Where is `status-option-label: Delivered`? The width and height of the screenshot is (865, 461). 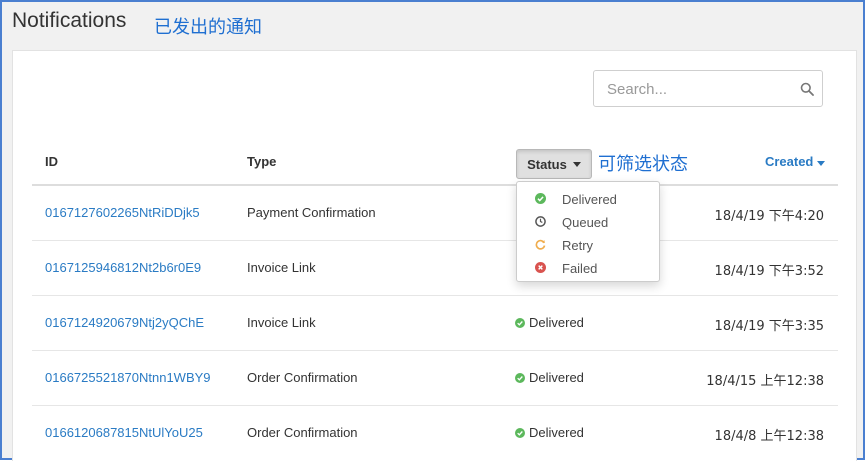 status-option-label: Delivered is located at coordinates (589, 199).